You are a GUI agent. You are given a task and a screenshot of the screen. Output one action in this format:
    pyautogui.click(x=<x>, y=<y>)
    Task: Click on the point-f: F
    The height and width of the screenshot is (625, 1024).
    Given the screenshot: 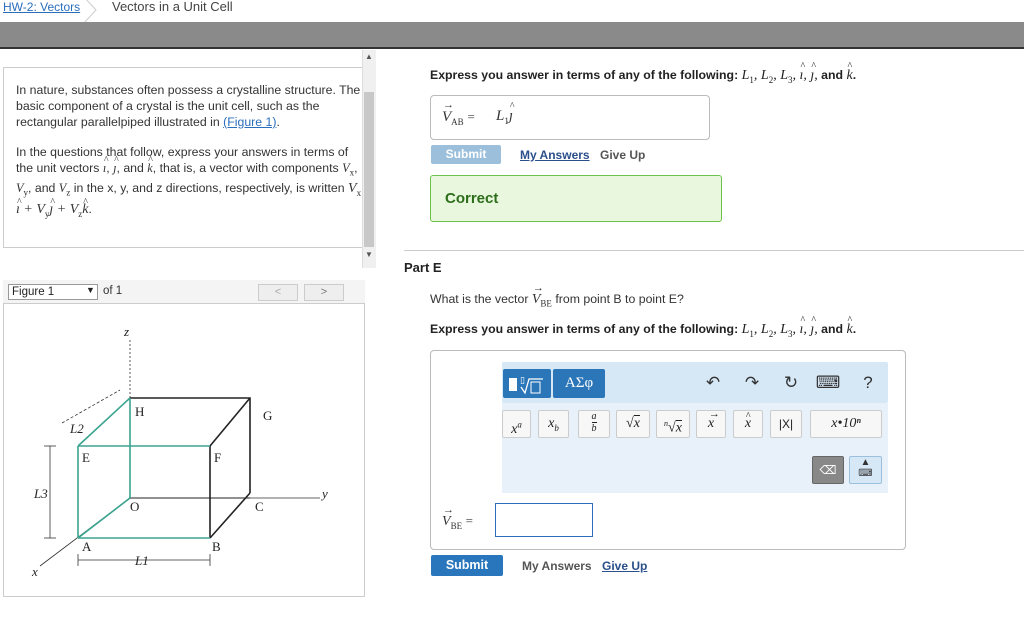 What is the action you would take?
    pyautogui.click(x=217, y=457)
    